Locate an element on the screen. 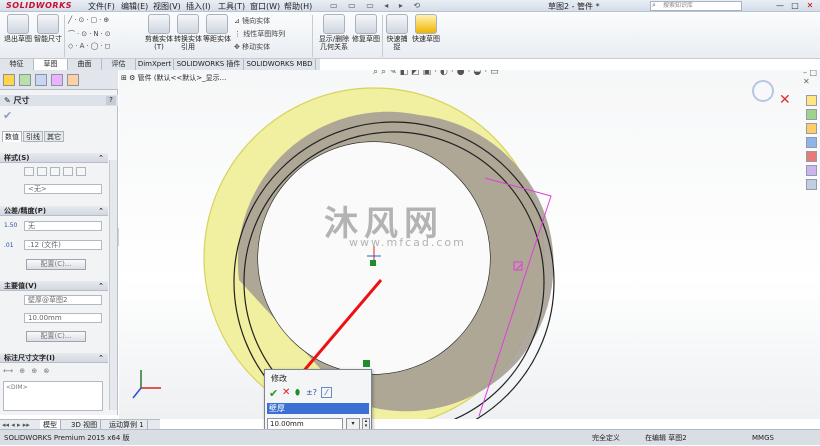 The image size is (820, 446). trim-button: 剪裁实体(T) is located at coordinates (159, 32).